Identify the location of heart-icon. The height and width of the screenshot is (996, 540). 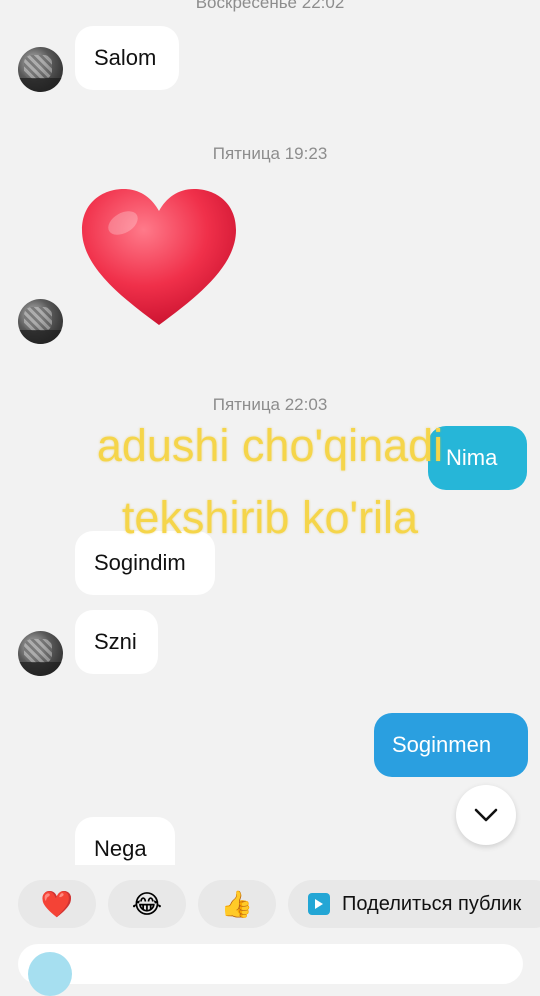
(159, 257).